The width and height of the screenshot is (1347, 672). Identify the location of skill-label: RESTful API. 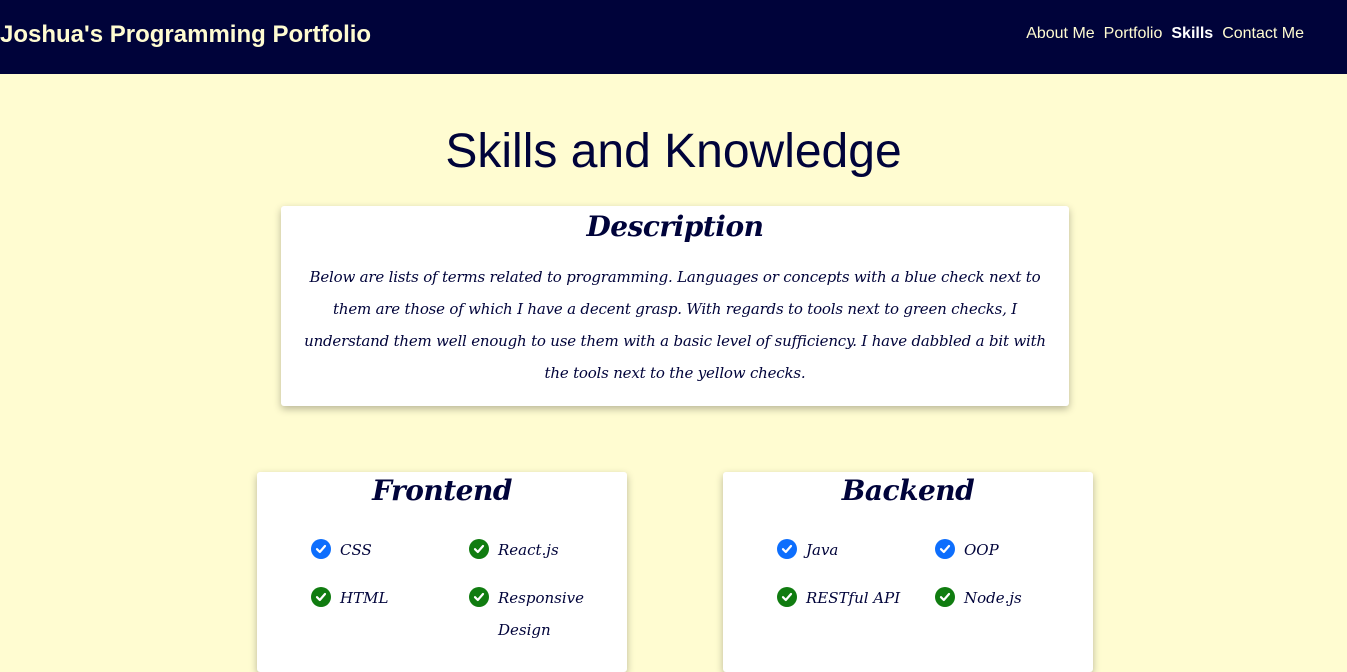
(853, 598).